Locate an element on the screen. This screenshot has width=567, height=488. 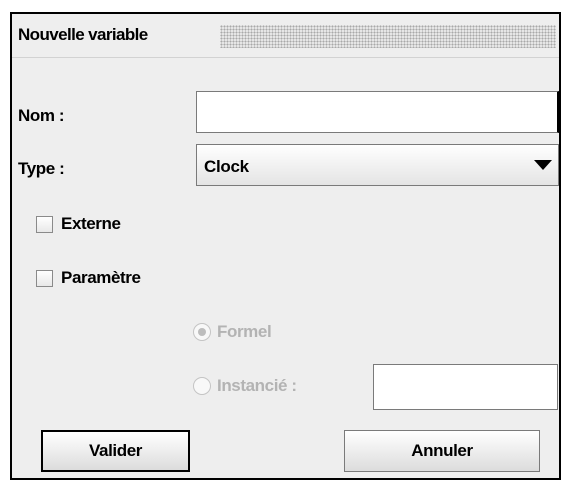
instantiated-radio is located at coordinates (202, 386).